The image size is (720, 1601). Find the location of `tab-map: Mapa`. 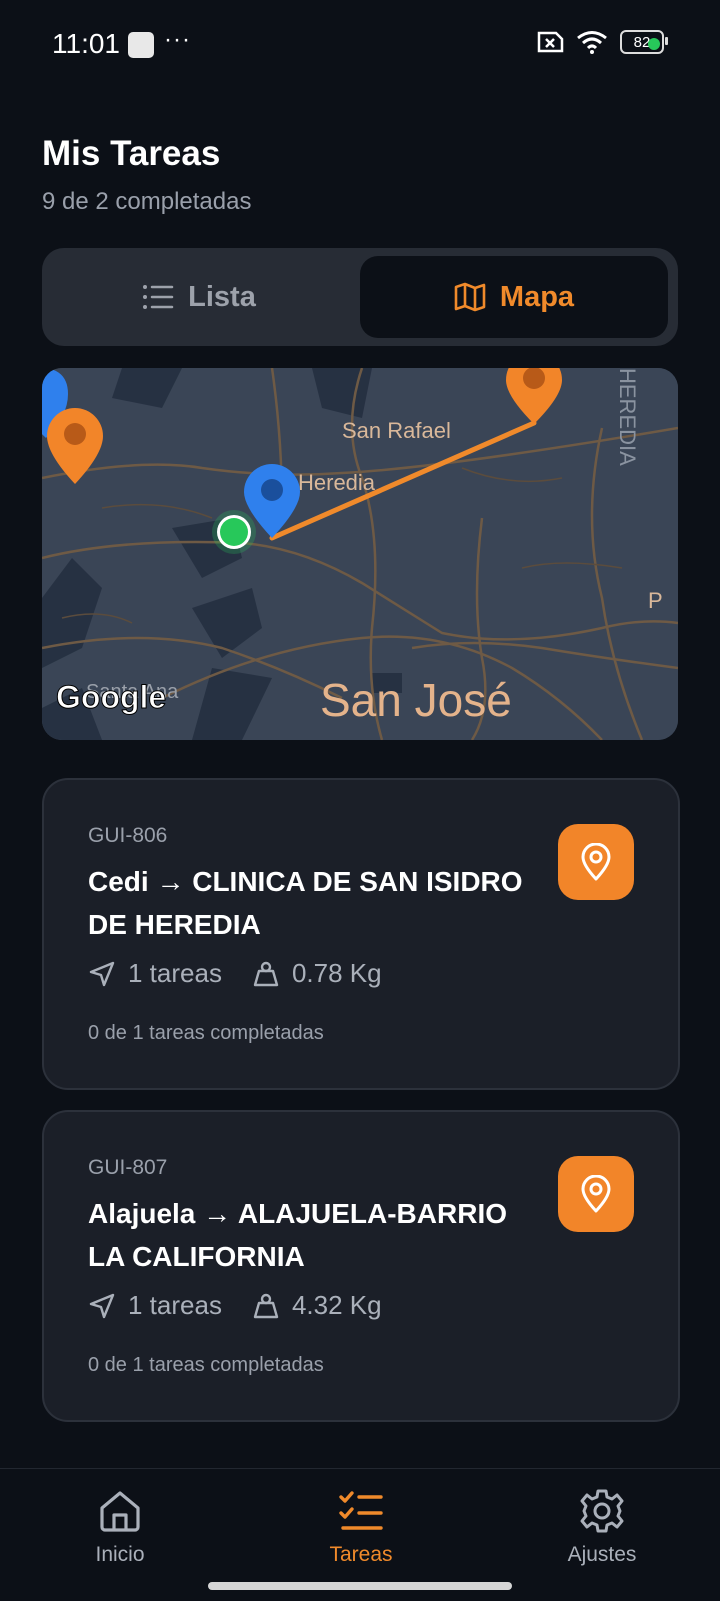

tab-map: Mapa is located at coordinates (514, 297).